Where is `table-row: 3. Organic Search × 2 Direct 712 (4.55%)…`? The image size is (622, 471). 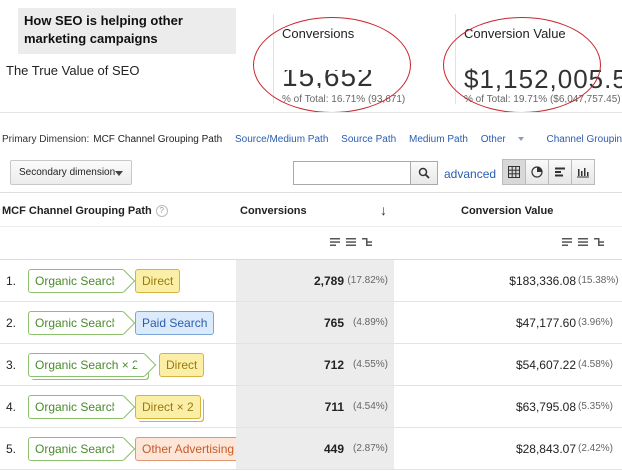 table-row: 3. Organic Search × 2 Direct 712 (4.55%)… is located at coordinates (311, 365).